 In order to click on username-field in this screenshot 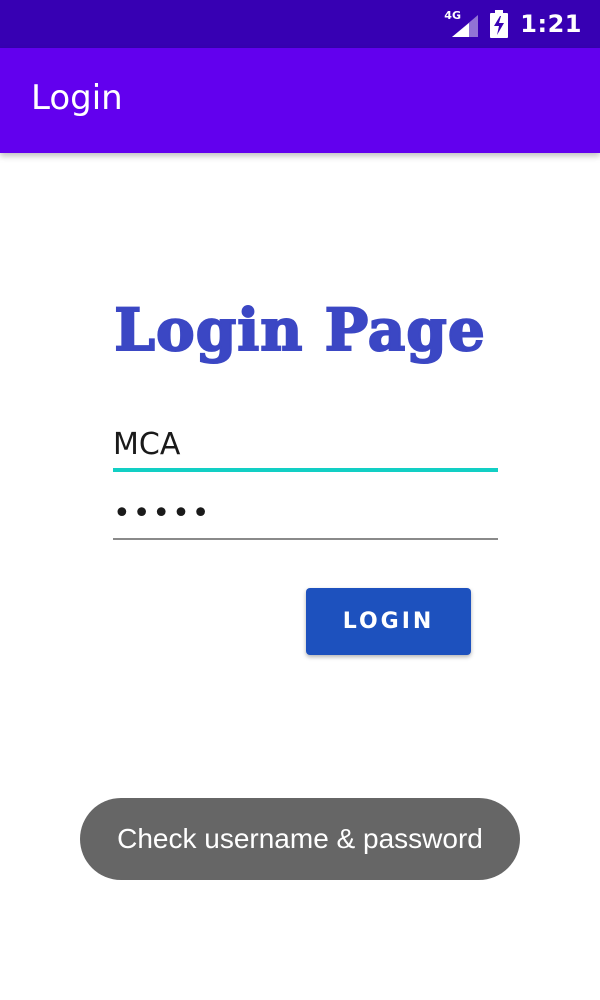, I will do `click(305, 448)`.